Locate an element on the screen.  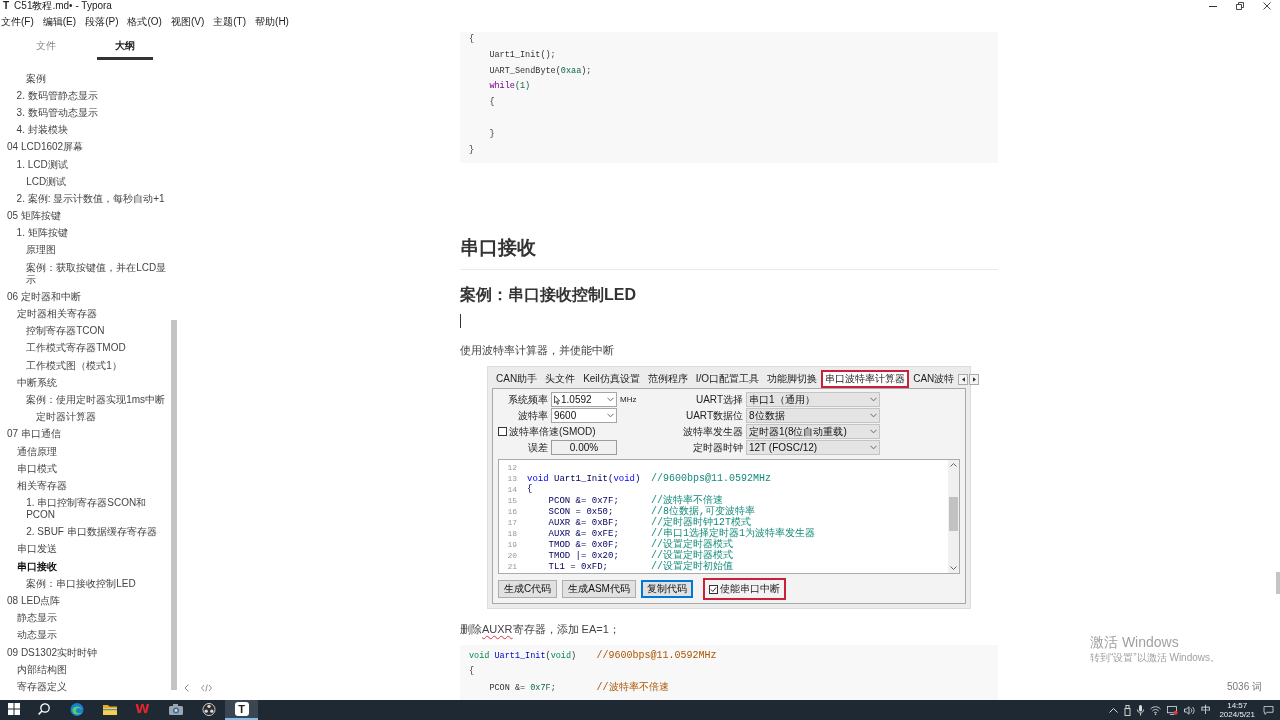
outline-item: 静态显示 is located at coordinates (36, 618).